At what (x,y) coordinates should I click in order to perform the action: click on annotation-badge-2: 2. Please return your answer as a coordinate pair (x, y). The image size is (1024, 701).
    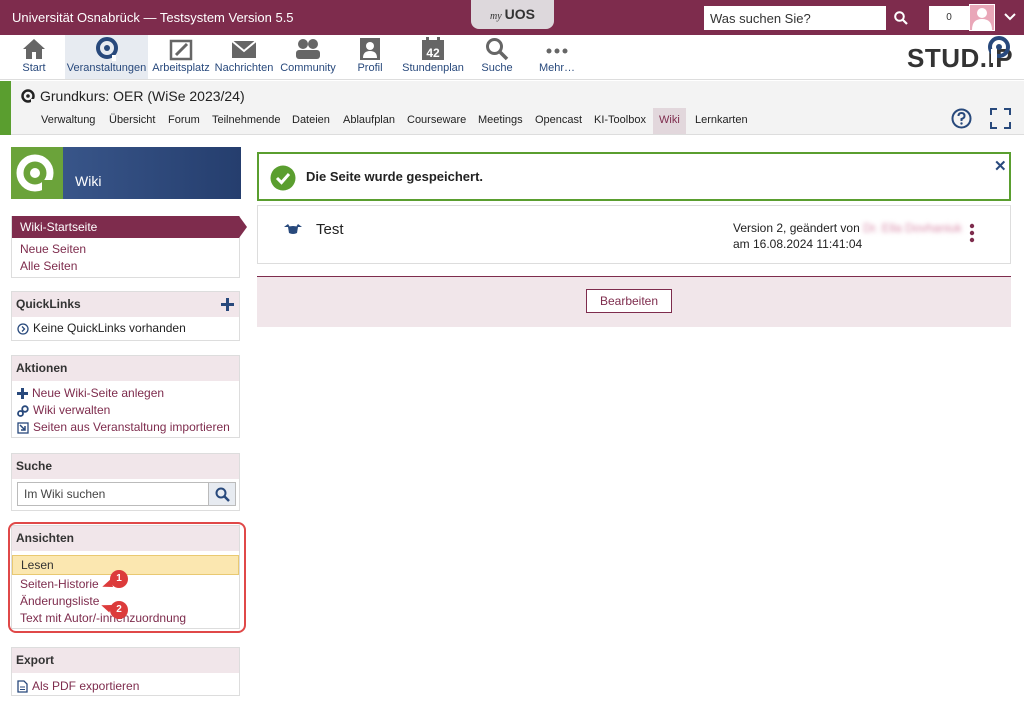
    Looking at the image, I should click on (119, 610).